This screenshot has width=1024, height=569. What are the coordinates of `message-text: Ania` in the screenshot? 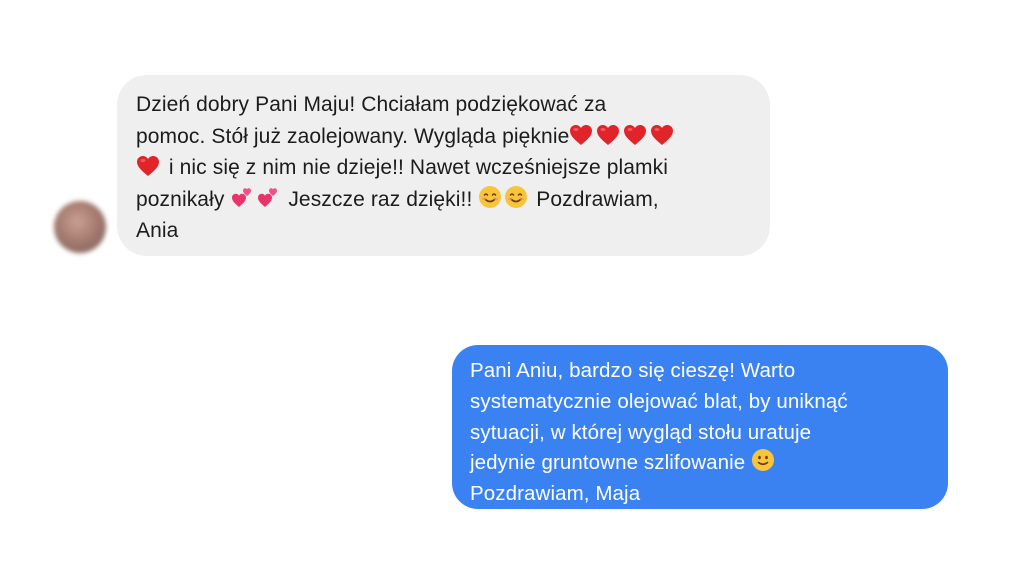 It's located at (157, 230).